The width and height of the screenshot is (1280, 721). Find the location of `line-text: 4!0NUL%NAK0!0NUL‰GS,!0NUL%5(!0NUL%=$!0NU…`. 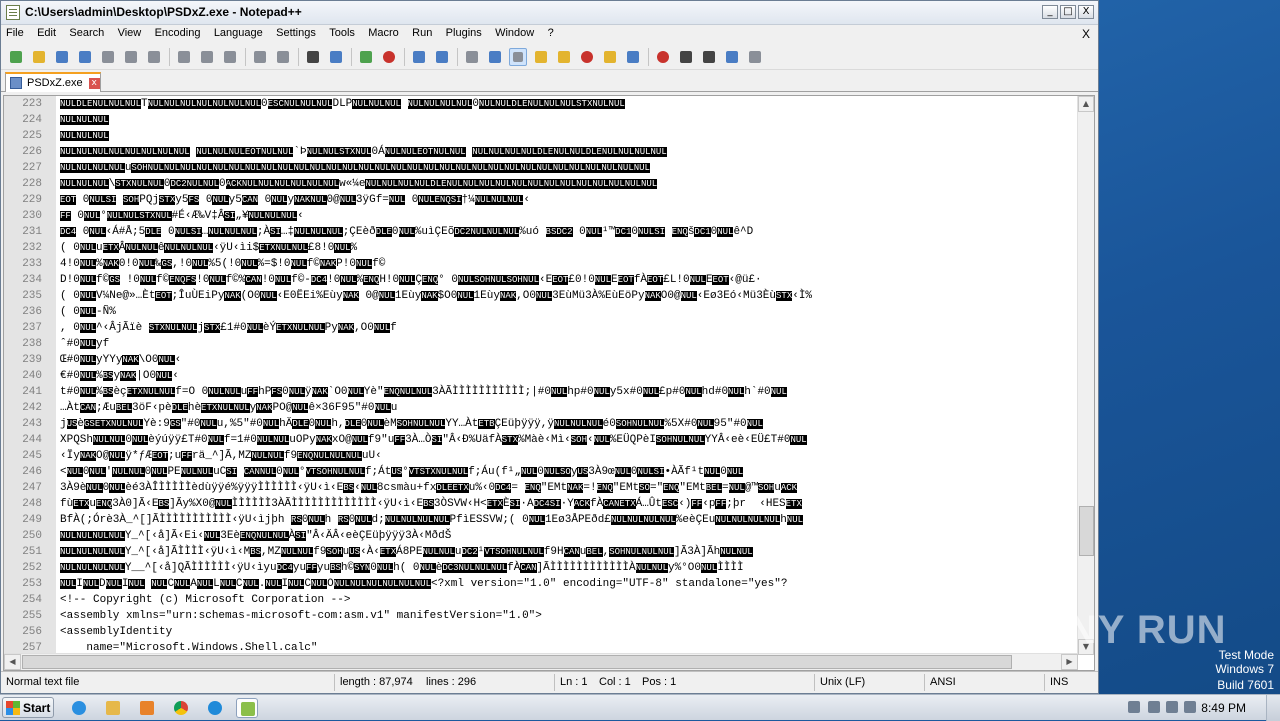

line-text: 4!0NUL%NAK0!0NUL‰GS,!0NUL%5(!0NUL%=$!0NU… is located at coordinates (569, 264).